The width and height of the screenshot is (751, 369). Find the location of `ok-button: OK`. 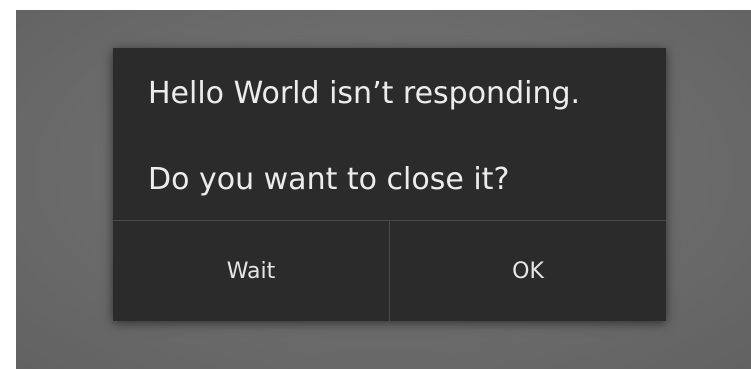

ok-button: OK is located at coordinates (528, 271).